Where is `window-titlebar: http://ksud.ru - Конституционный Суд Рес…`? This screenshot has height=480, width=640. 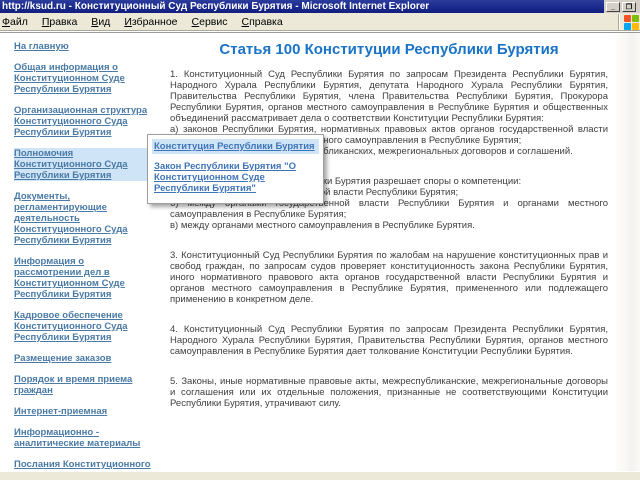
window-titlebar: http://ksud.ru - Конституционный Суд Рес… is located at coordinates (320, 6).